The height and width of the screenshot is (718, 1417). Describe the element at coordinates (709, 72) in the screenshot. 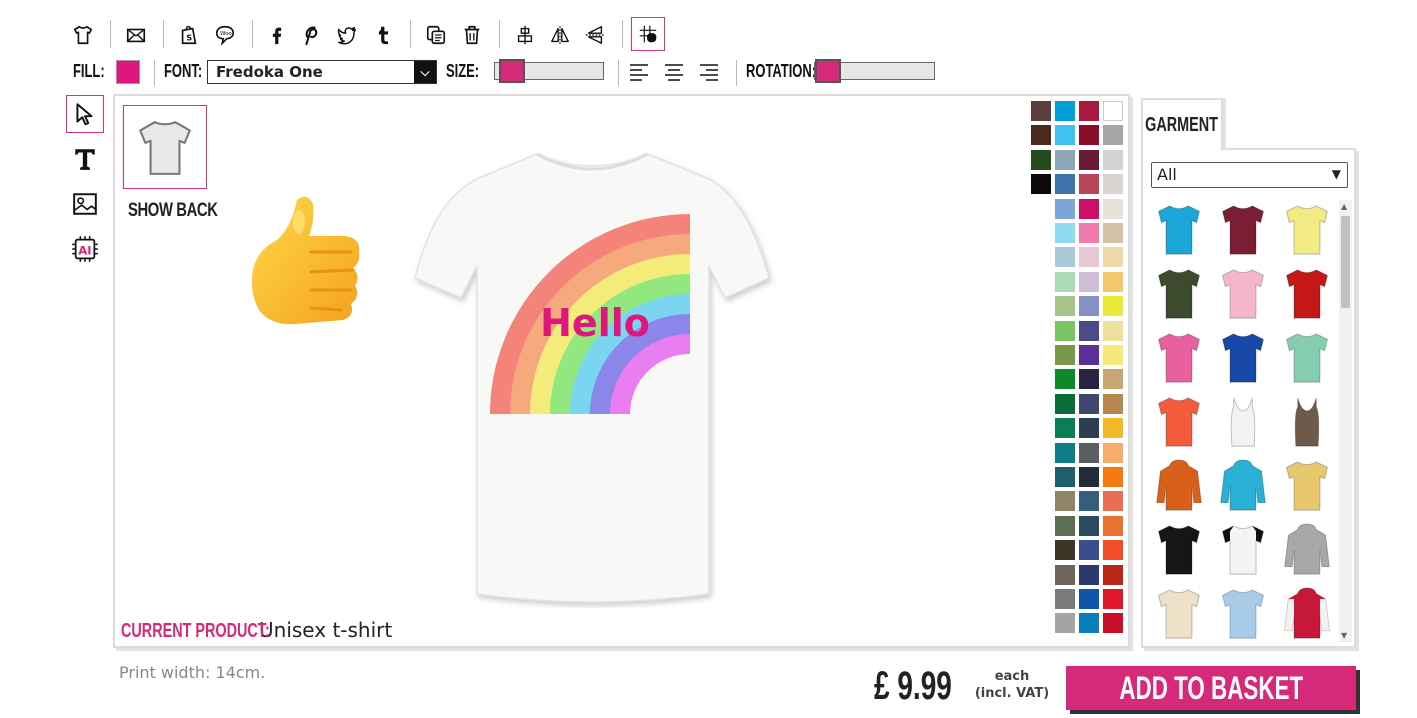

I see `align-right-icon` at that location.